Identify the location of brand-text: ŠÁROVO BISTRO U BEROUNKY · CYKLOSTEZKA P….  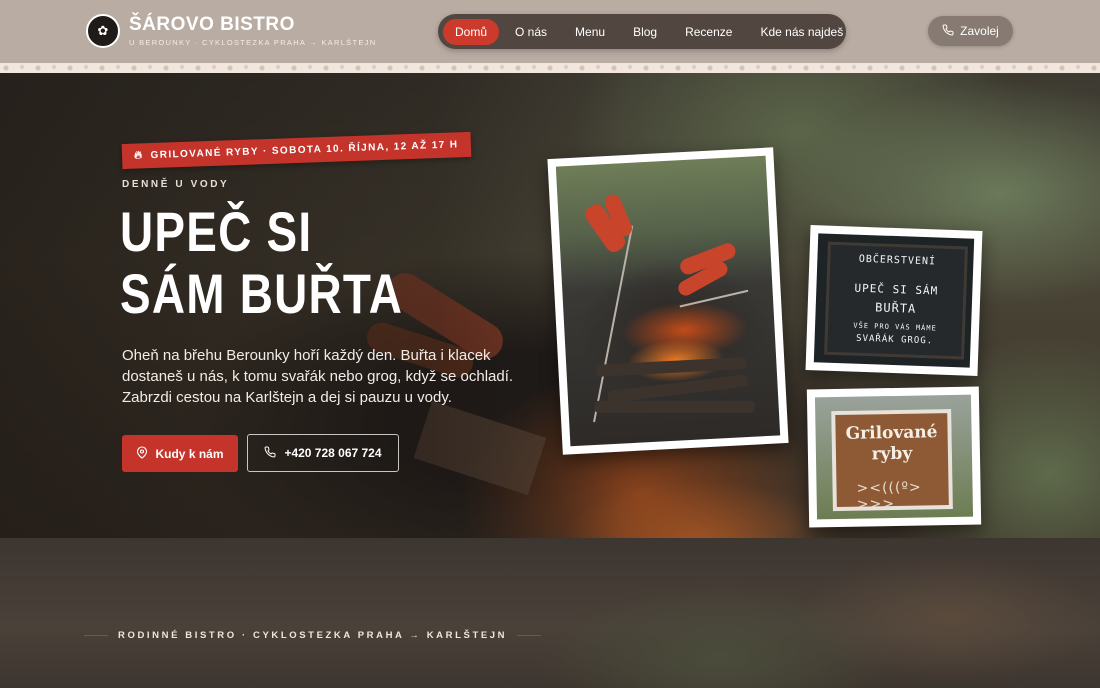
(253, 31).